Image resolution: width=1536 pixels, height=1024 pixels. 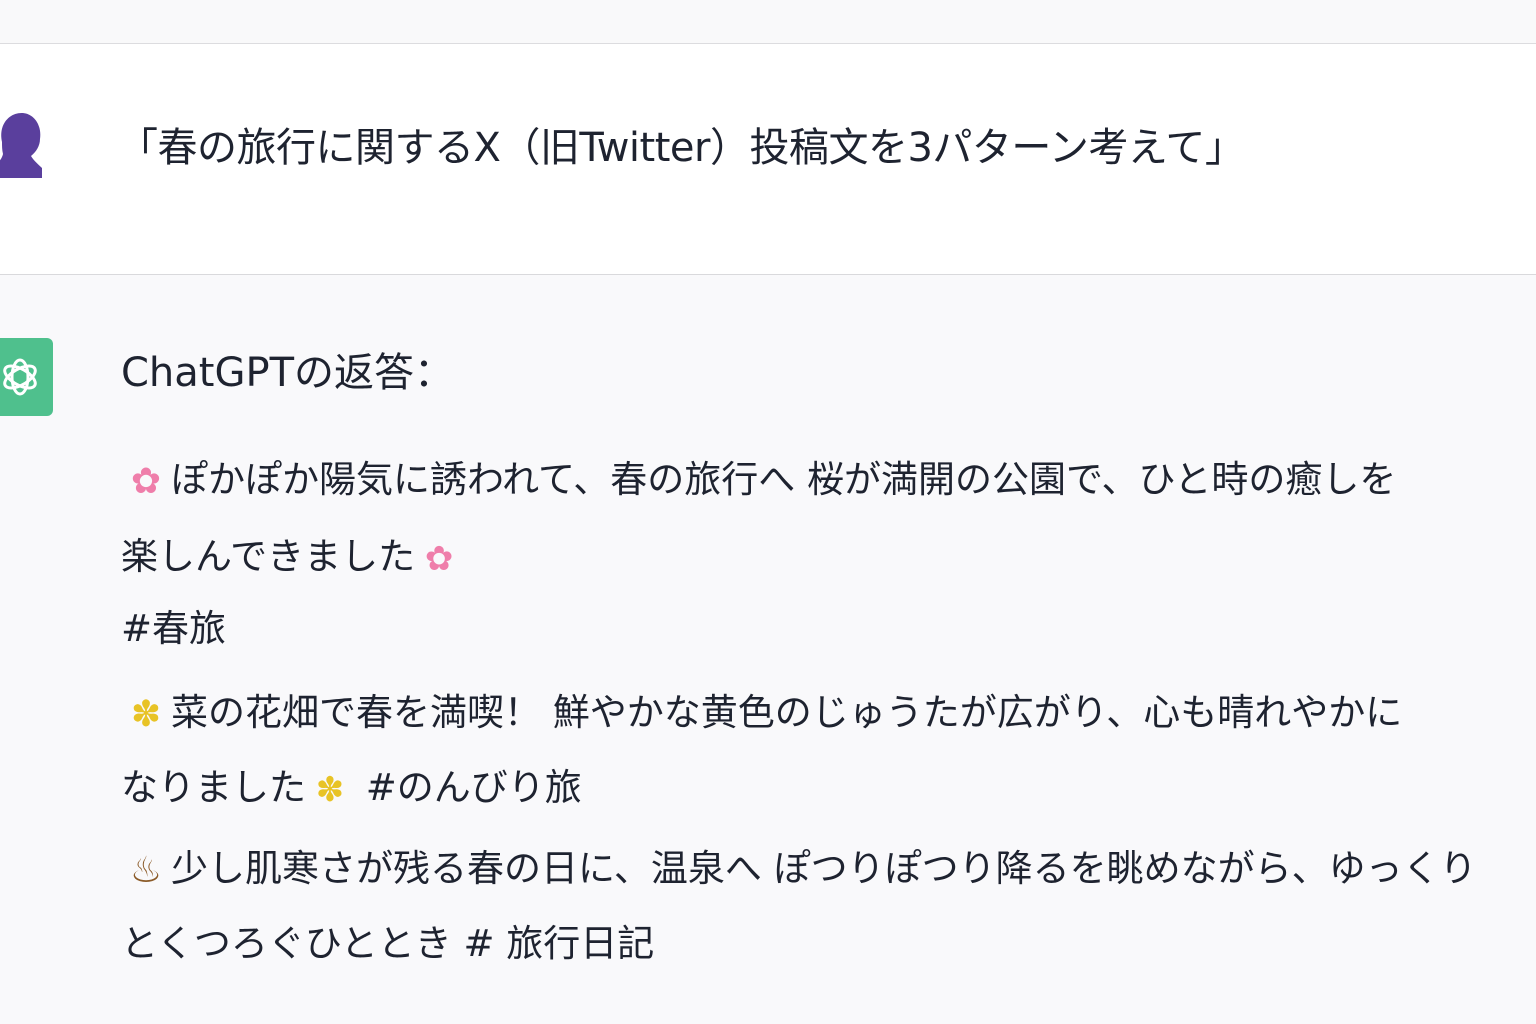 I want to click on user-avatar-icon, so click(x=22, y=143).